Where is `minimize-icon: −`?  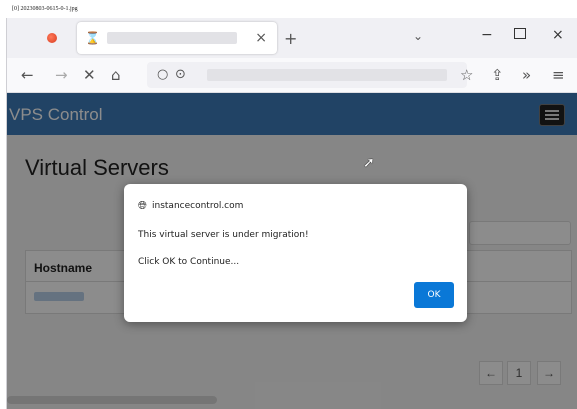 minimize-icon: − is located at coordinates (487, 35).